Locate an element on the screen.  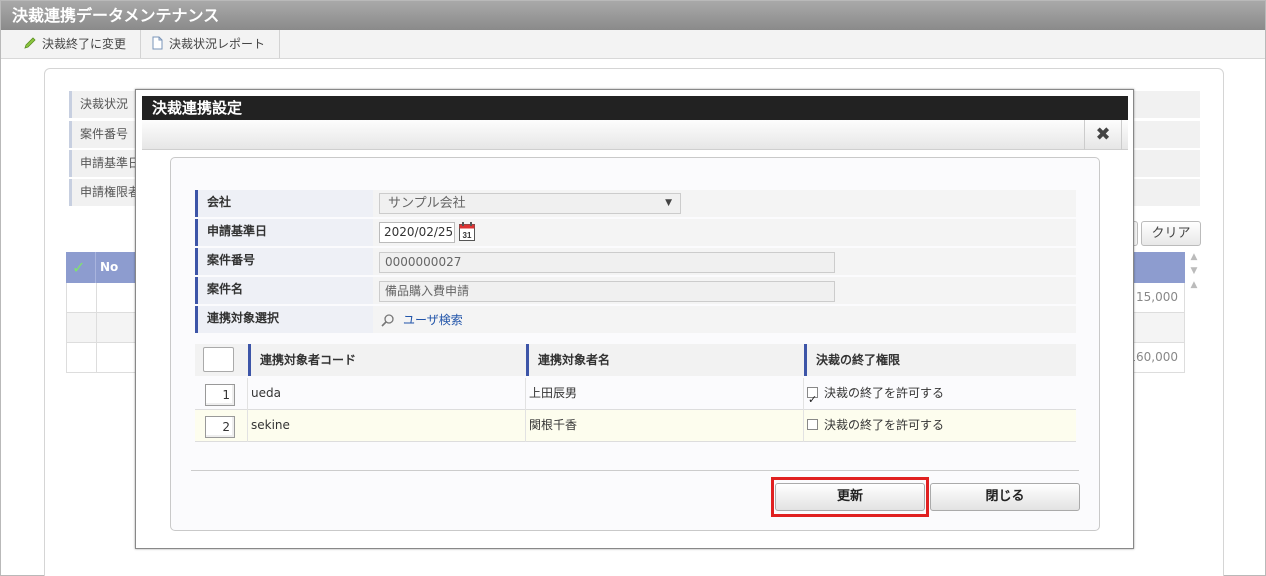
calendar-day: 31 is located at coordinates (467, 235).